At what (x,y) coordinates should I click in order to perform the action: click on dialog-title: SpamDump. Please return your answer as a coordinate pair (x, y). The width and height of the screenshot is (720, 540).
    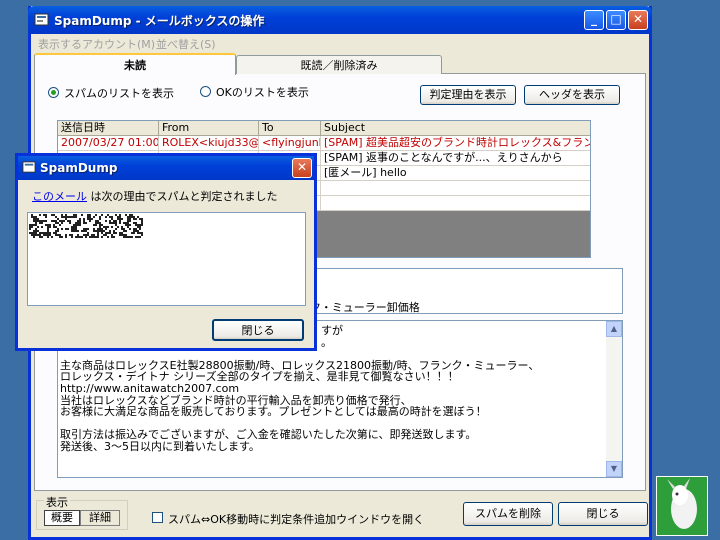
    Looking at the image, I should click on (79, 168).